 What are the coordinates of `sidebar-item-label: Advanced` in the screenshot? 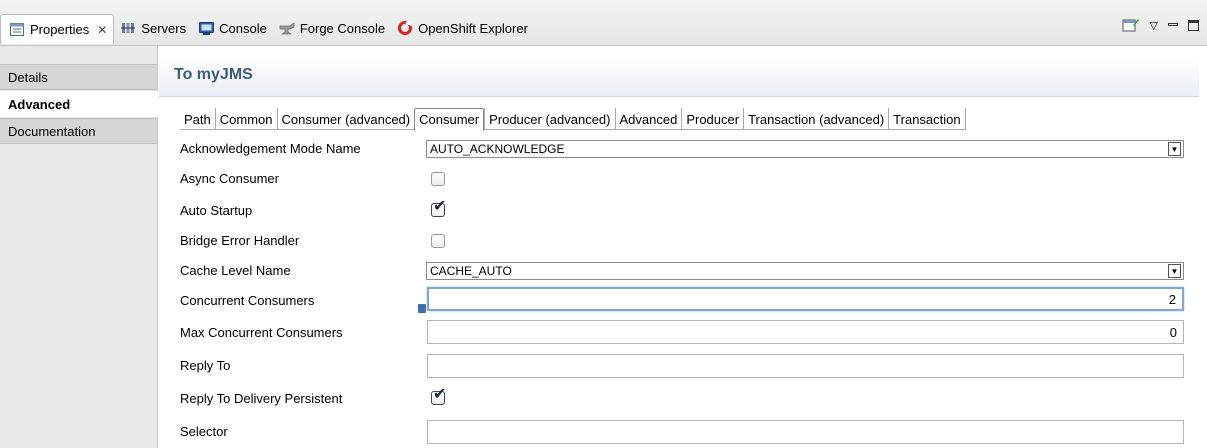 It's located at (39, 104).